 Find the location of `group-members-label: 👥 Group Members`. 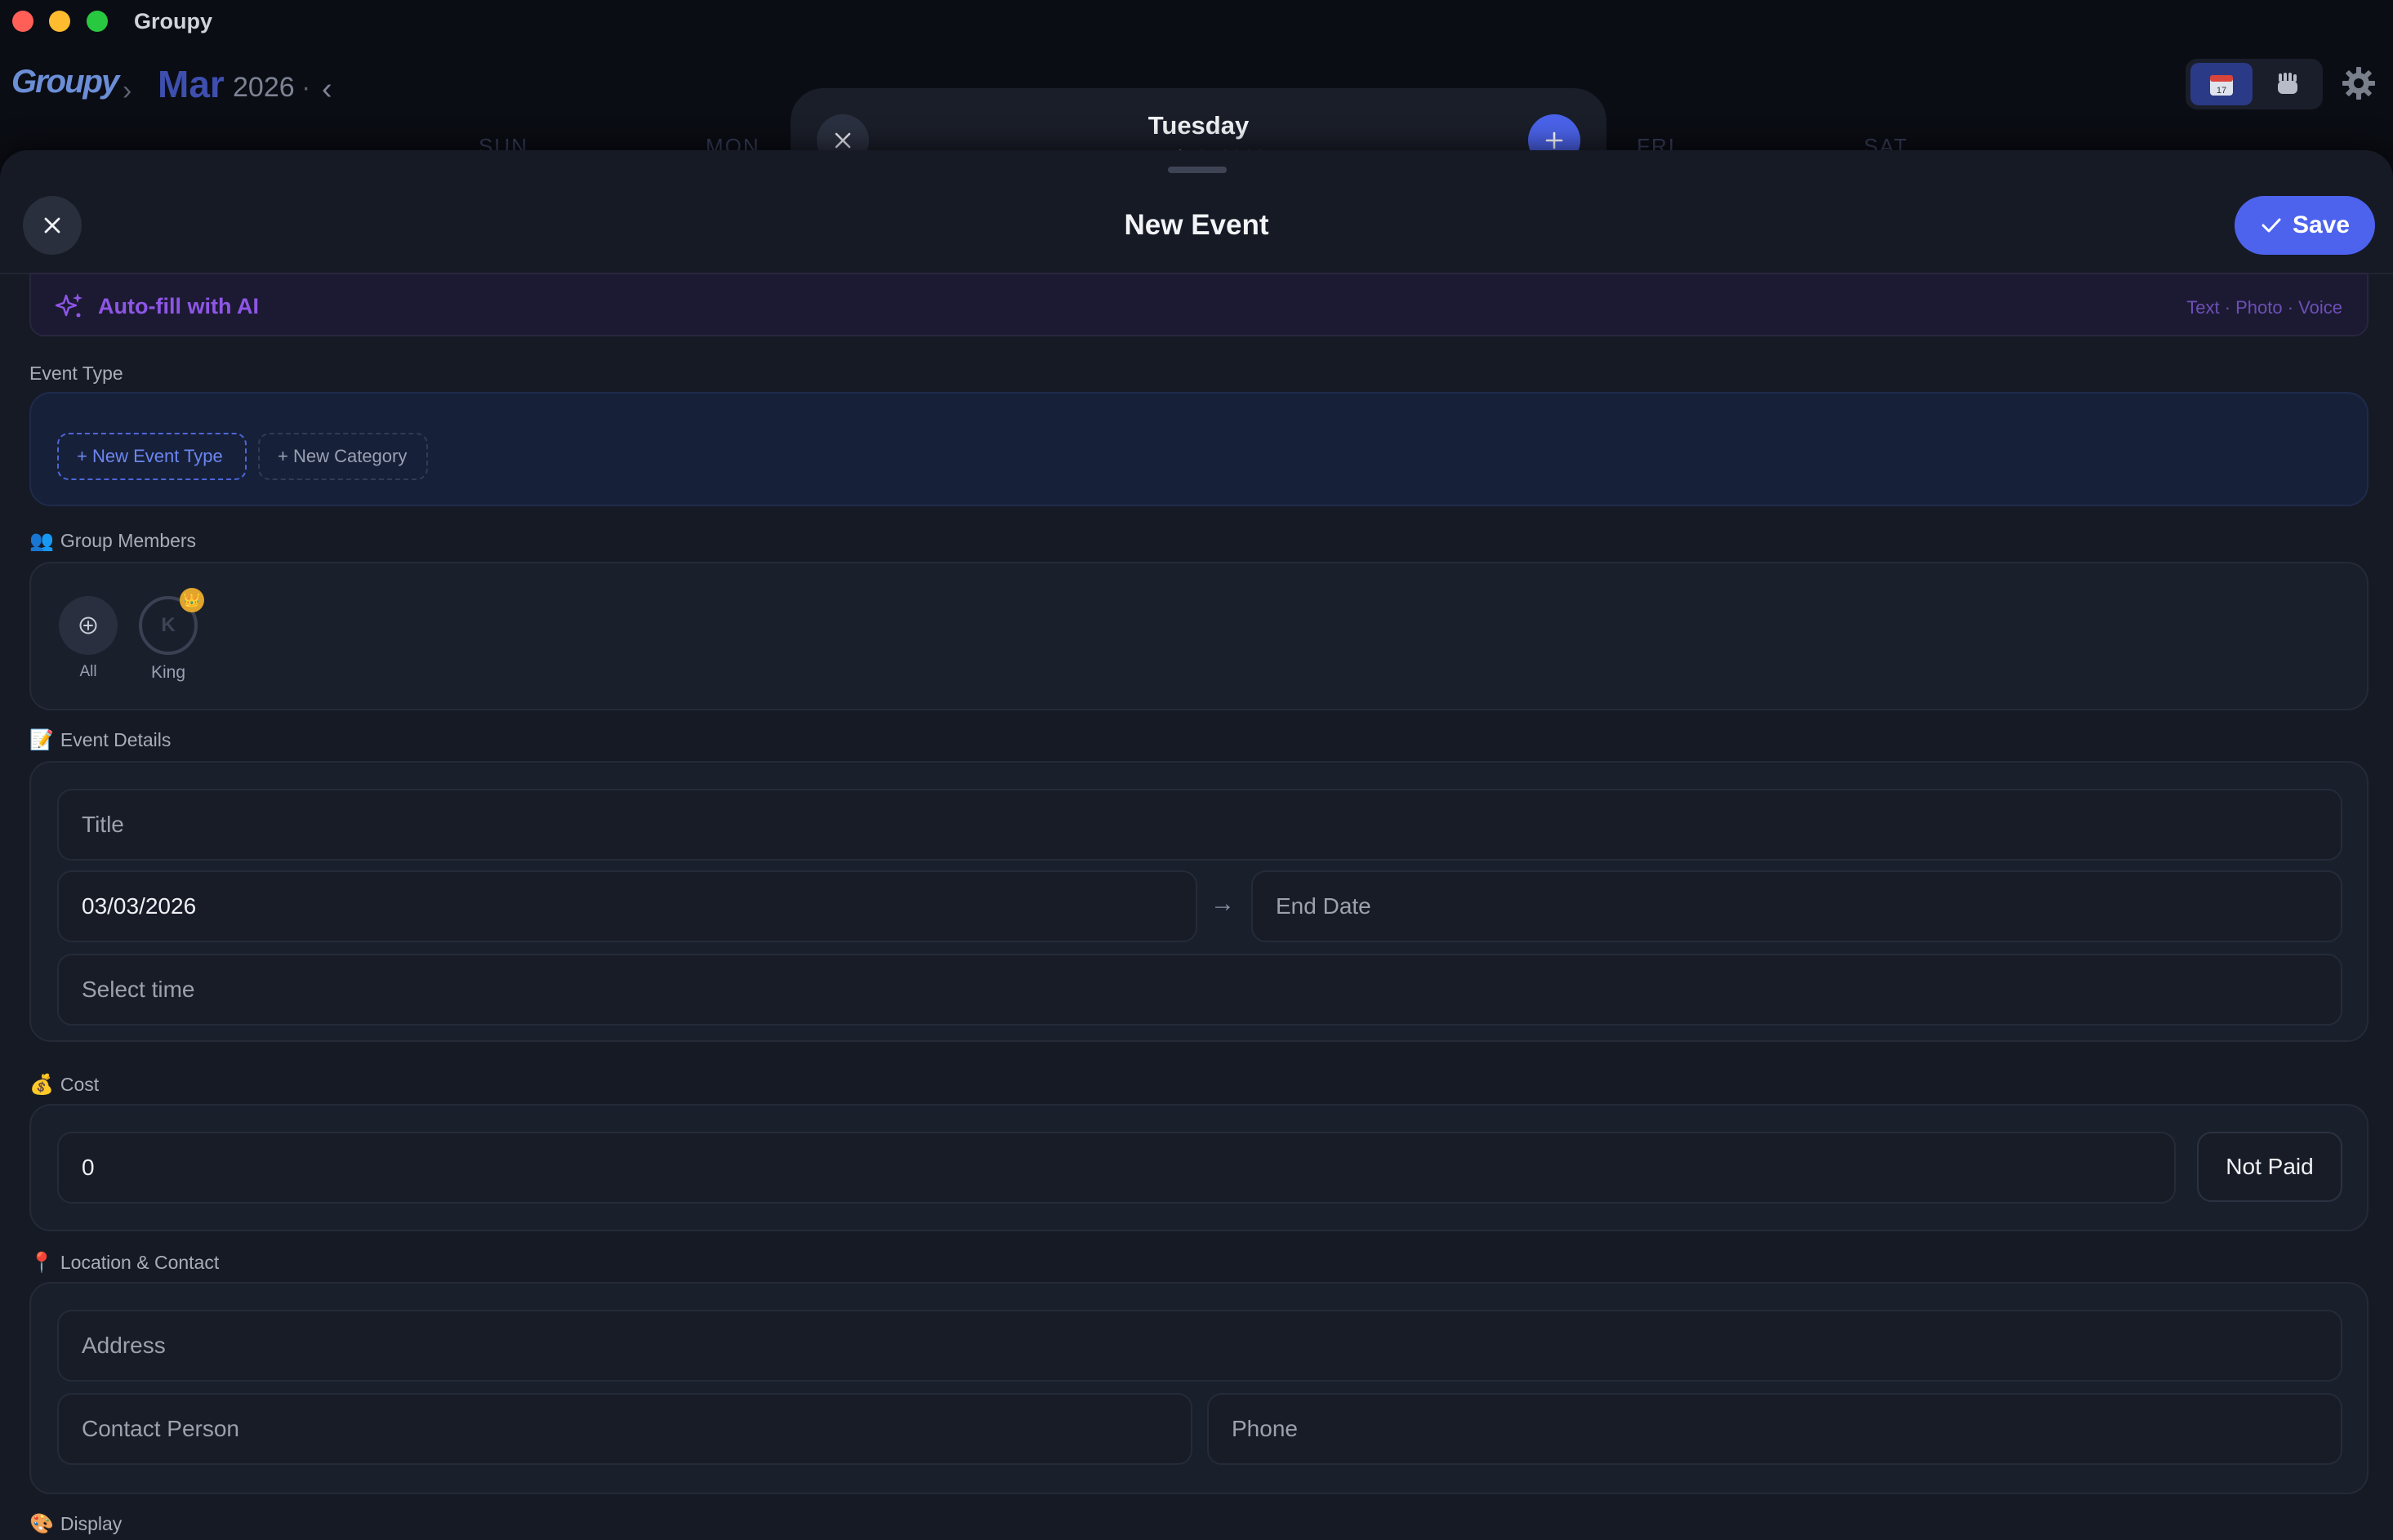

group-members-label: 👥 Group Members is located at coordinates (112, 541).